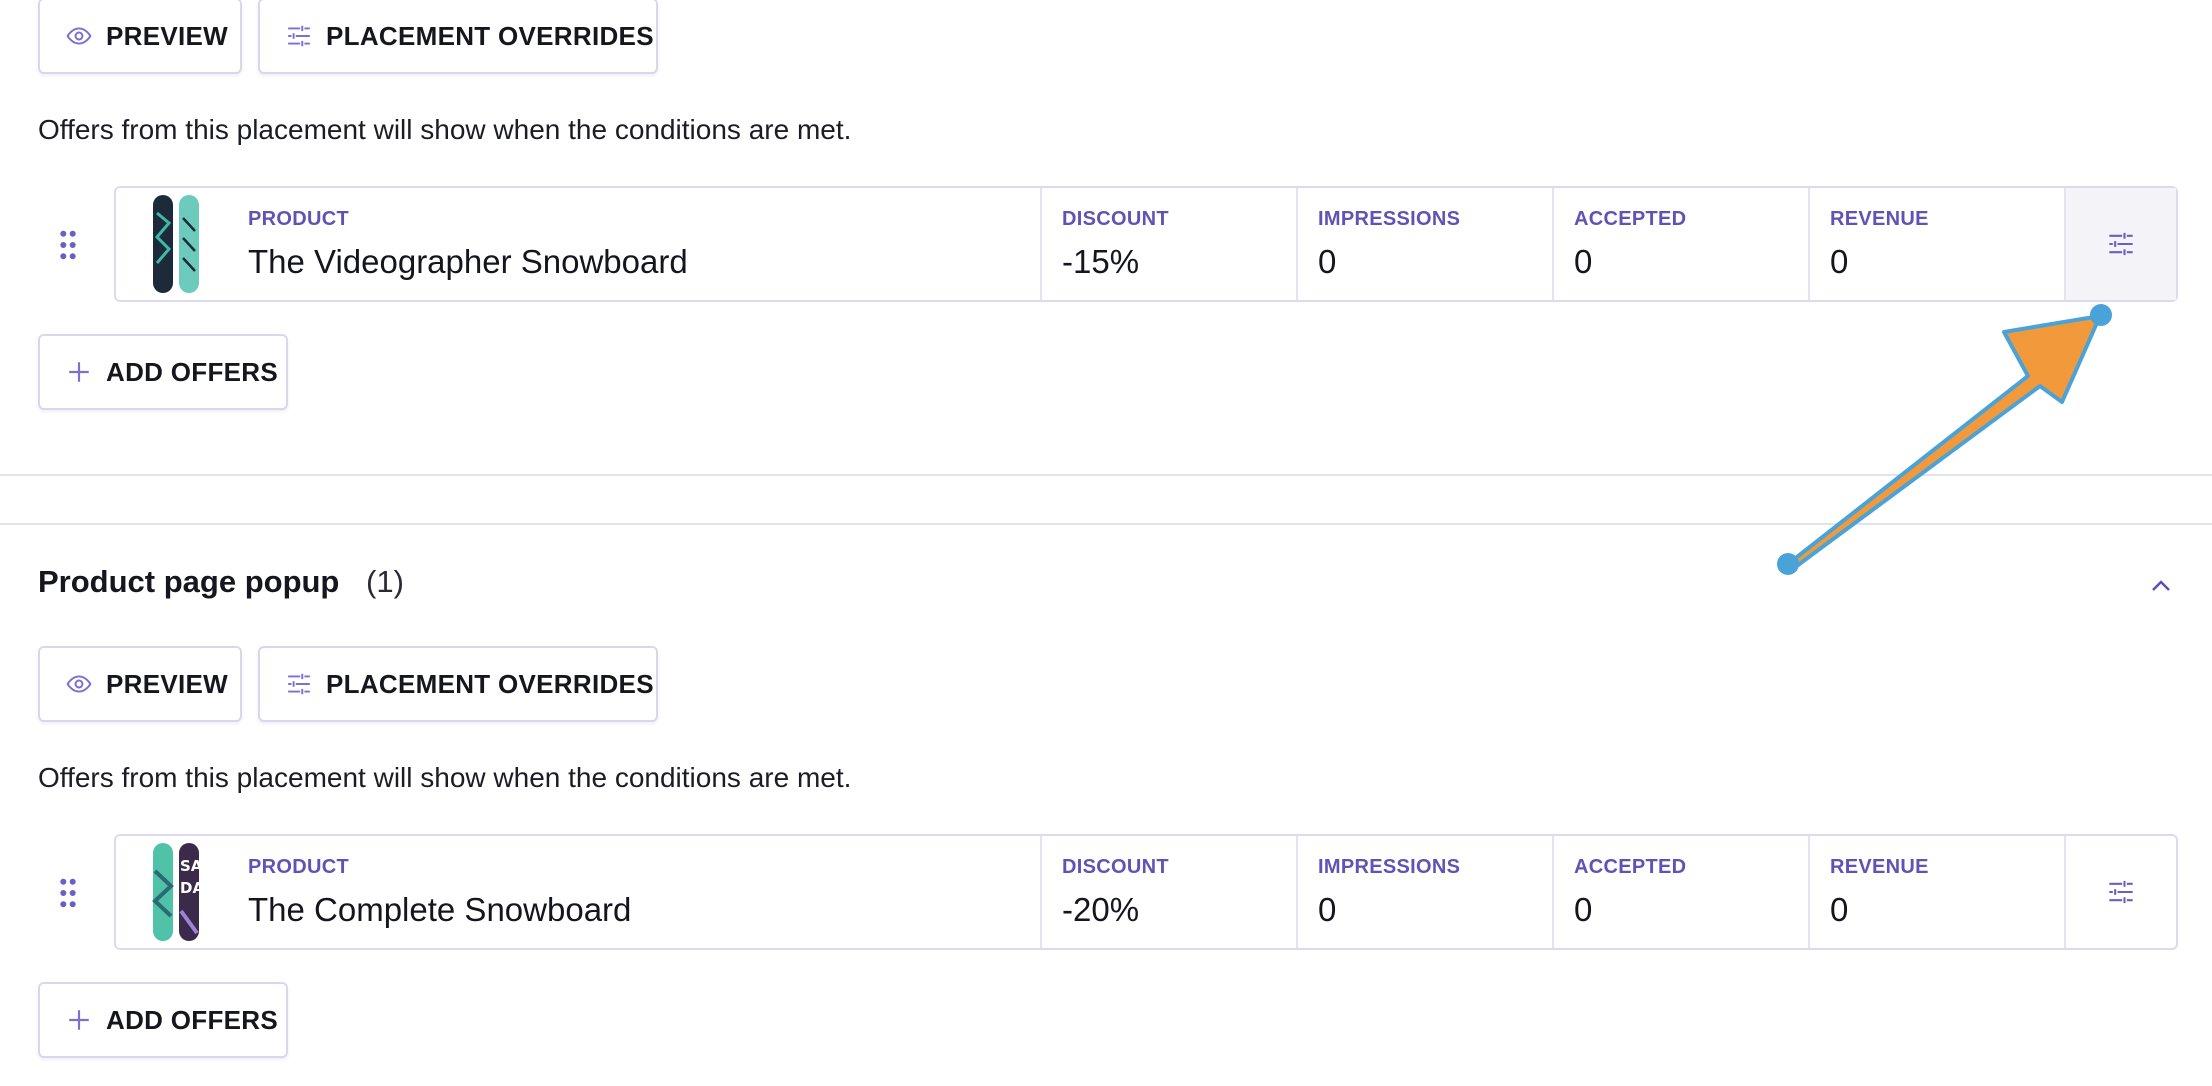 The image size is (2212, 1086). I want to click on product-thumbnail: SA DA, so click(176, 892).